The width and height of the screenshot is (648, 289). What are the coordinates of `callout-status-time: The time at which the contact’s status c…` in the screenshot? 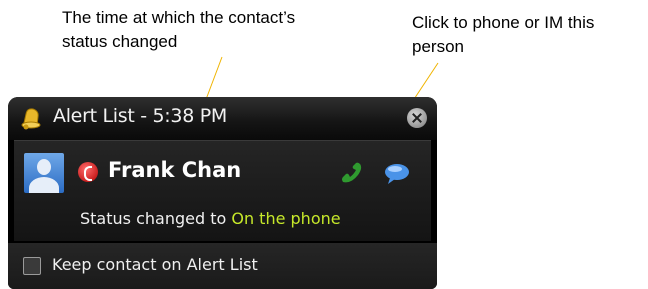 It's located at (179, 29).